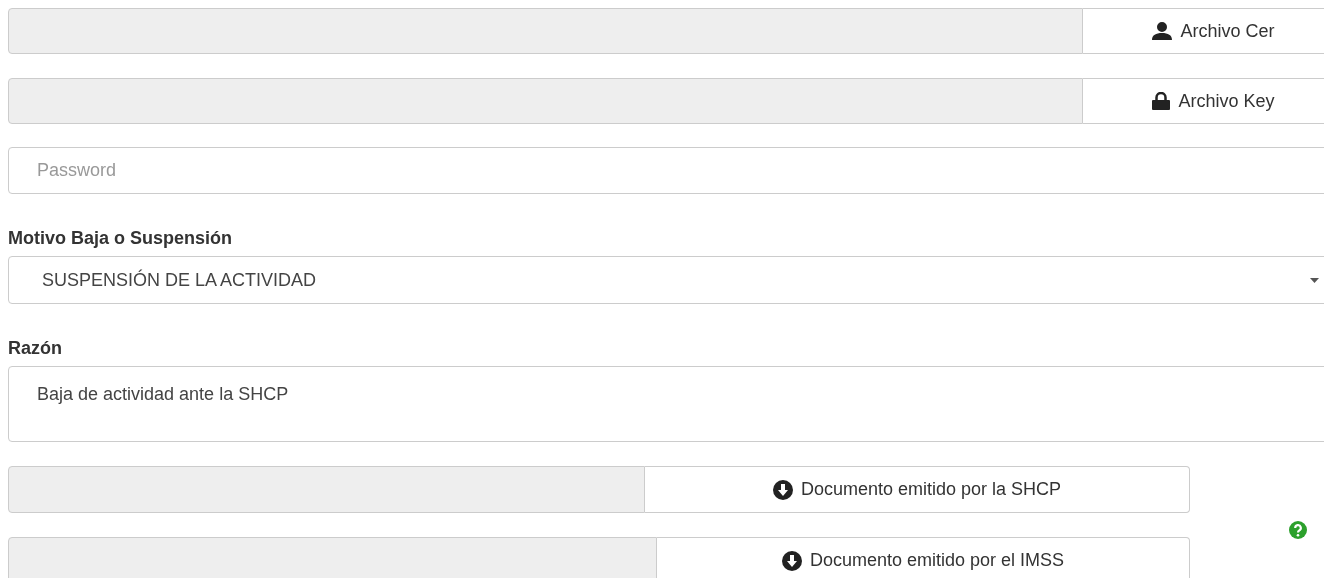  What do you see at coordinates (666, 280) in the screenshot?
I see `reason-dropdown: SUSPENSIÓN DE LA ACTIVIDAD` at bounding box center [666, 280].